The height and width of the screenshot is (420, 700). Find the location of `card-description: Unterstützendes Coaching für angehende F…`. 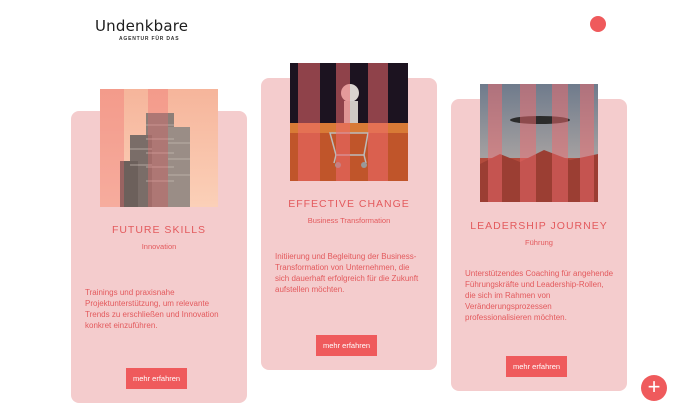

card-description: Unterstützendes Coaching für angehende F… is located at coordinates (539, 295).